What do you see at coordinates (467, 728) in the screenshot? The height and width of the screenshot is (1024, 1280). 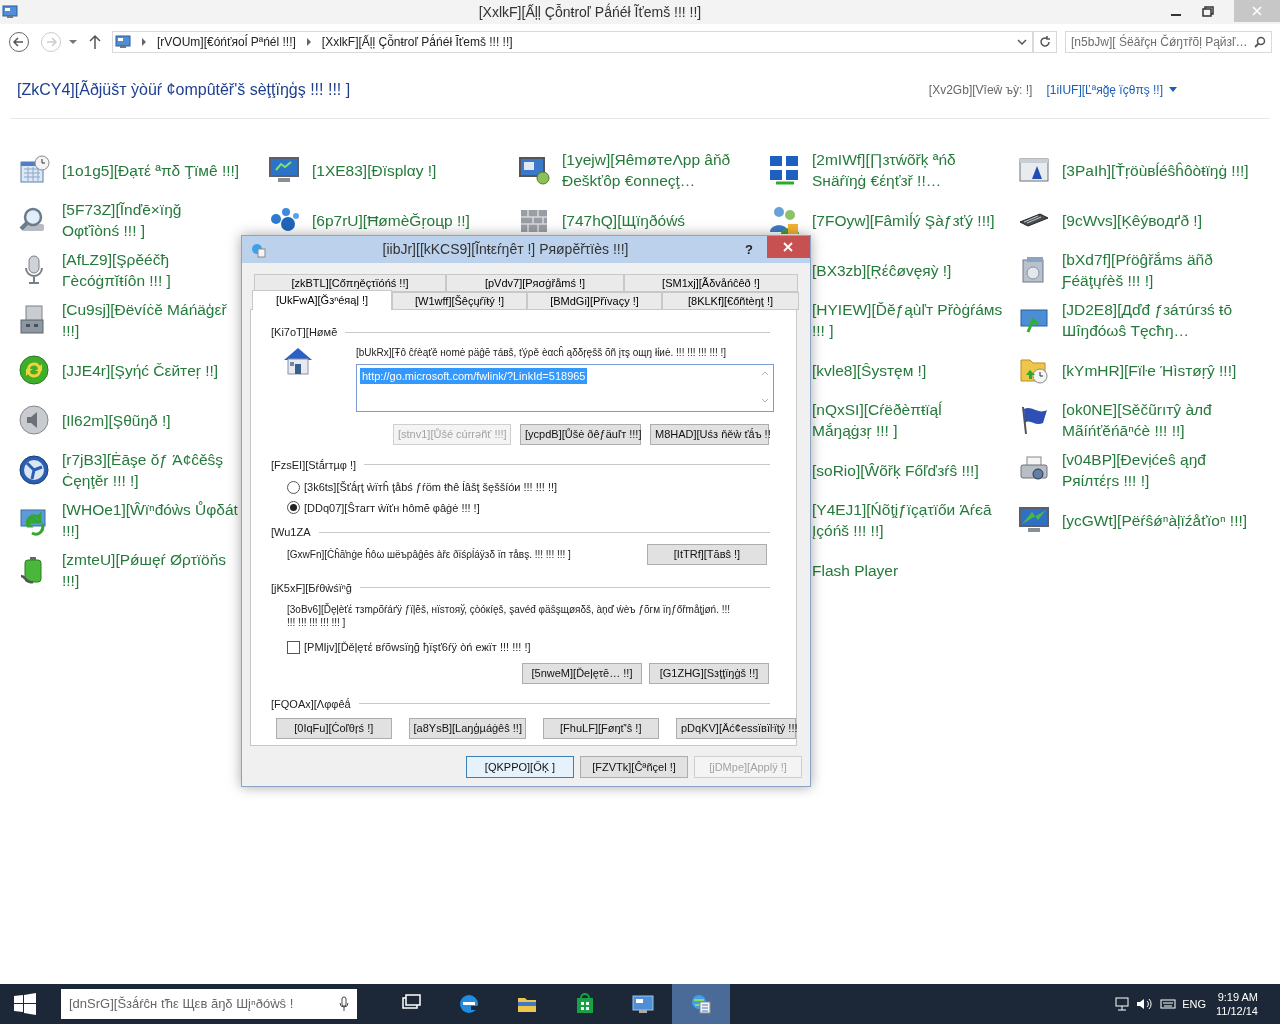 I see `dialog-button: [a8YsB][Laŋģµáġêŝ !!]` at bounding box center [467, 728].